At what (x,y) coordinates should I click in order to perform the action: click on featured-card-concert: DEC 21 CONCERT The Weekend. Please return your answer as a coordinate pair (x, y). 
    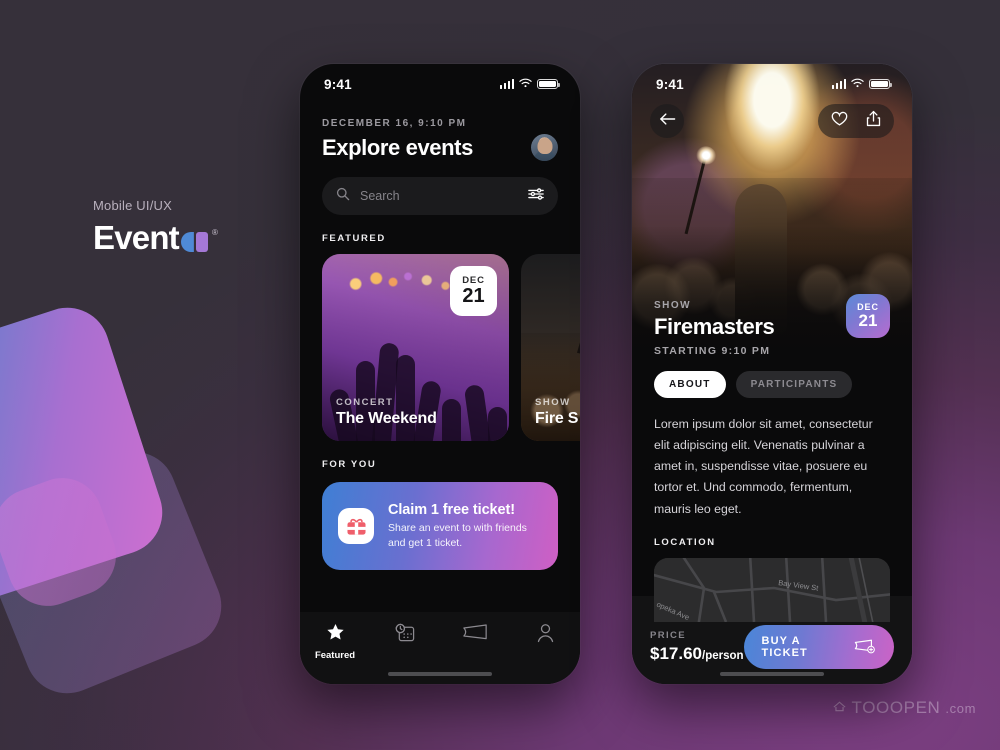
    Looking at the image, I should click on (415, 347).